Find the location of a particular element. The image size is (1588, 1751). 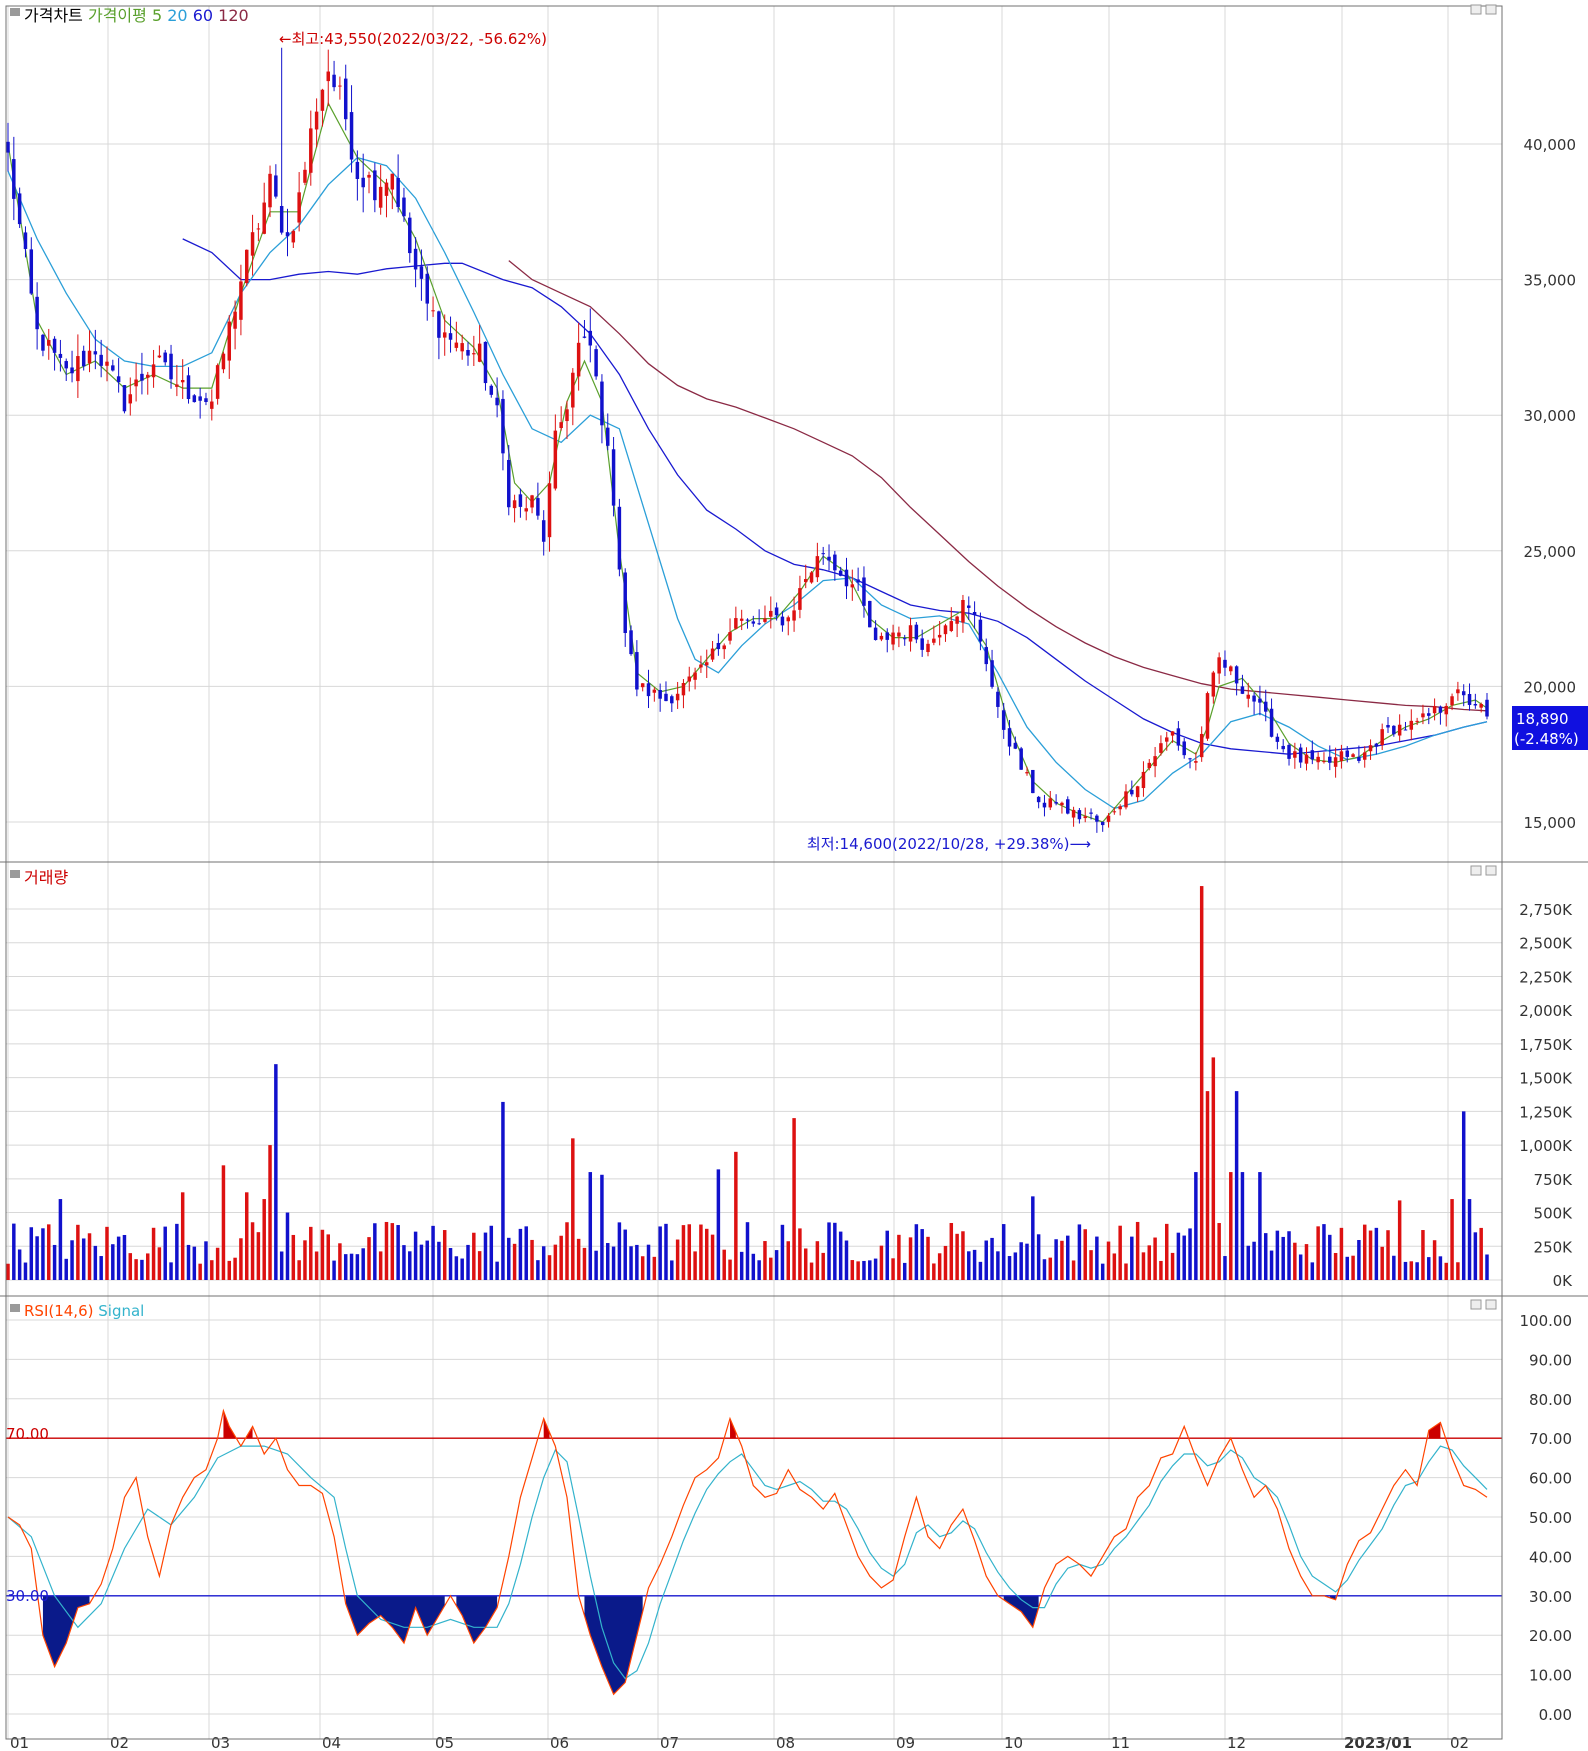

volume-y-tick: 500K is located at coordinates (1554, 1214).